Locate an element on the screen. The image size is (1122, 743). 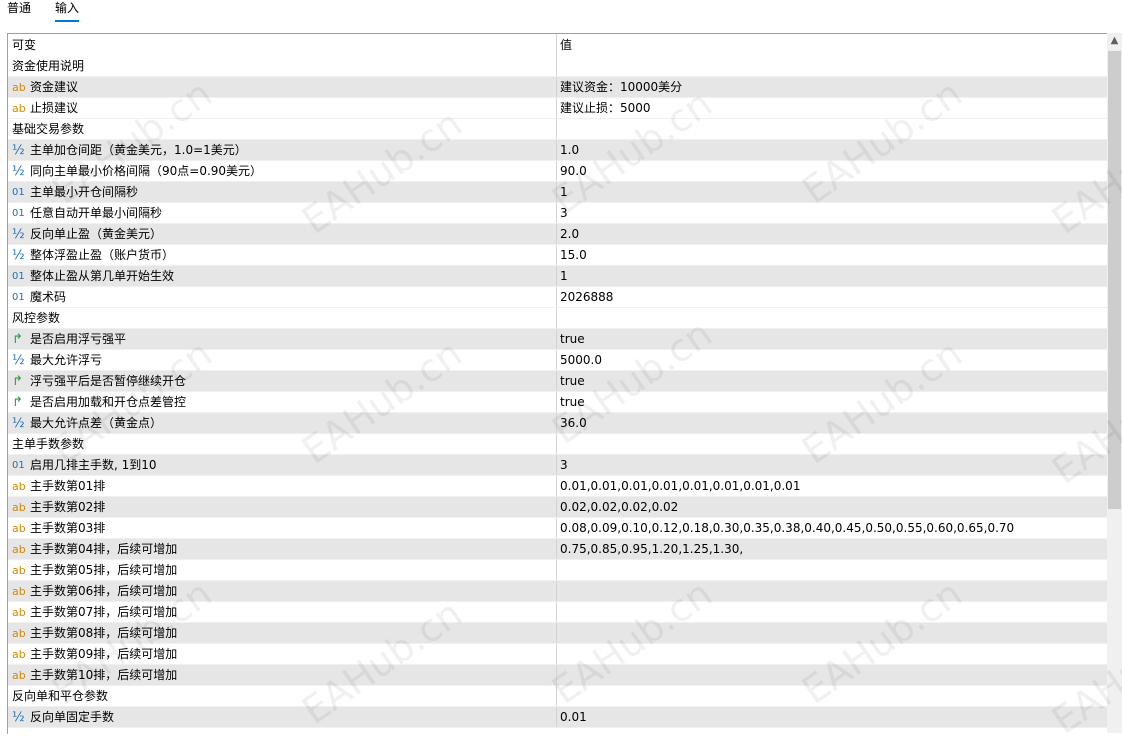
param-value-cell: 90.0 is located at coordinates (832, 171).